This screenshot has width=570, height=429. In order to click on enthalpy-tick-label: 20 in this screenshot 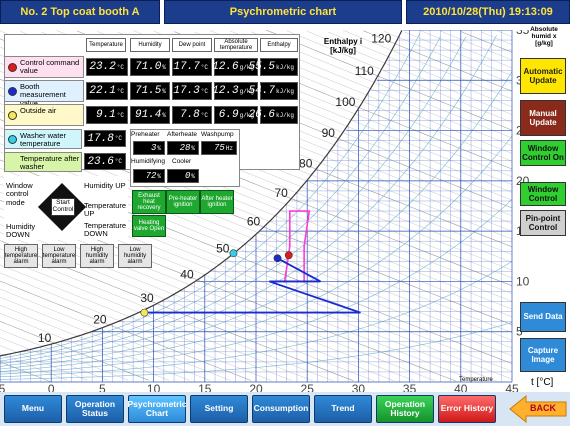, I will do `click(100, 320)`.